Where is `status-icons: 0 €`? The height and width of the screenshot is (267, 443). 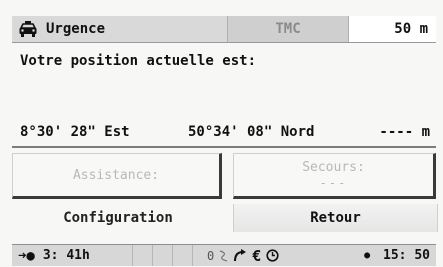 status-icons: 0 € is located at coordinates (252, 255).